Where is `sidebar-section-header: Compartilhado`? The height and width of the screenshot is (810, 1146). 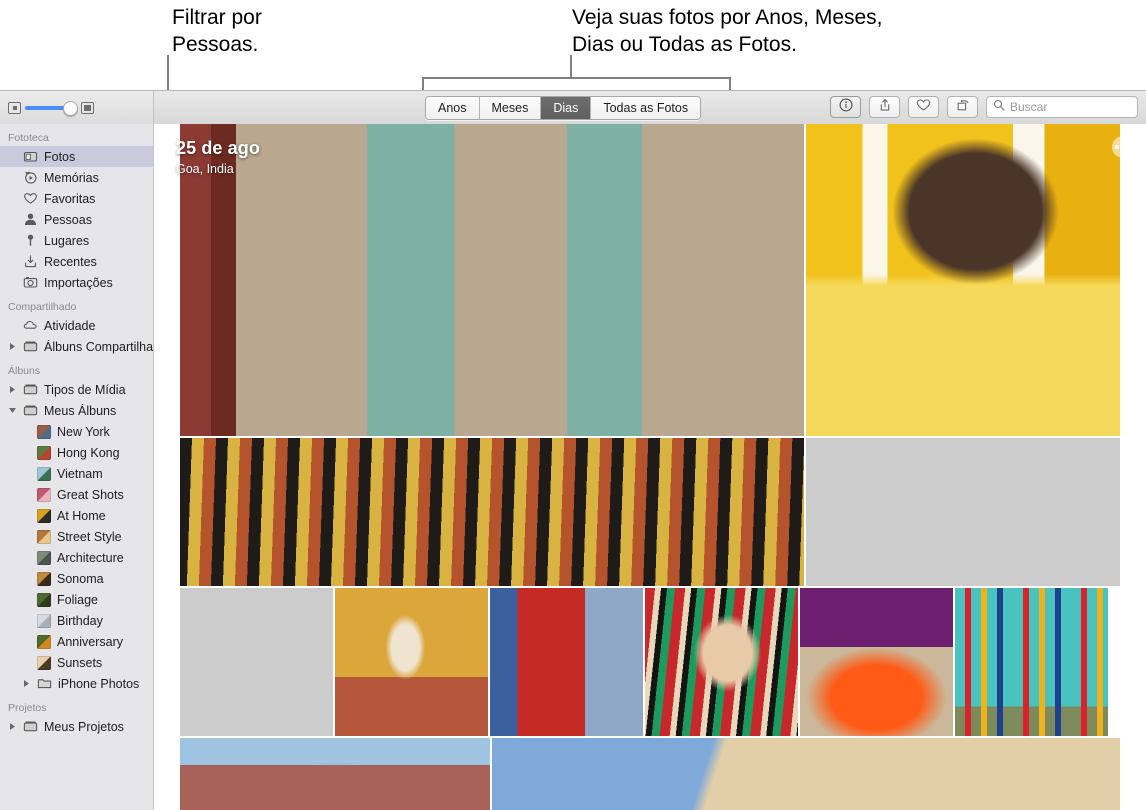 sidebar-section-header: Compartilhado is located at coordinates (42, 307).